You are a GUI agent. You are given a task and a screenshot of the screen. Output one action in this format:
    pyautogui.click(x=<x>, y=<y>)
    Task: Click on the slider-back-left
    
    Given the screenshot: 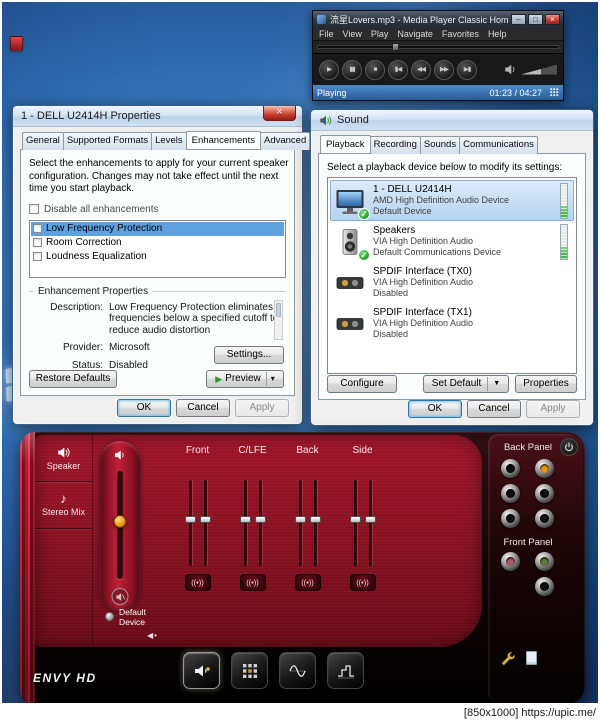 What is the action you would take?
    pyautogui.click(x=300, y=523)
    